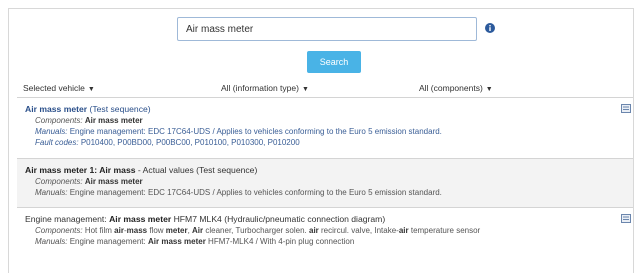 The width and height of the screenshot is (638, 273). I want to click on components-text: Hot film, so click(99, 230).